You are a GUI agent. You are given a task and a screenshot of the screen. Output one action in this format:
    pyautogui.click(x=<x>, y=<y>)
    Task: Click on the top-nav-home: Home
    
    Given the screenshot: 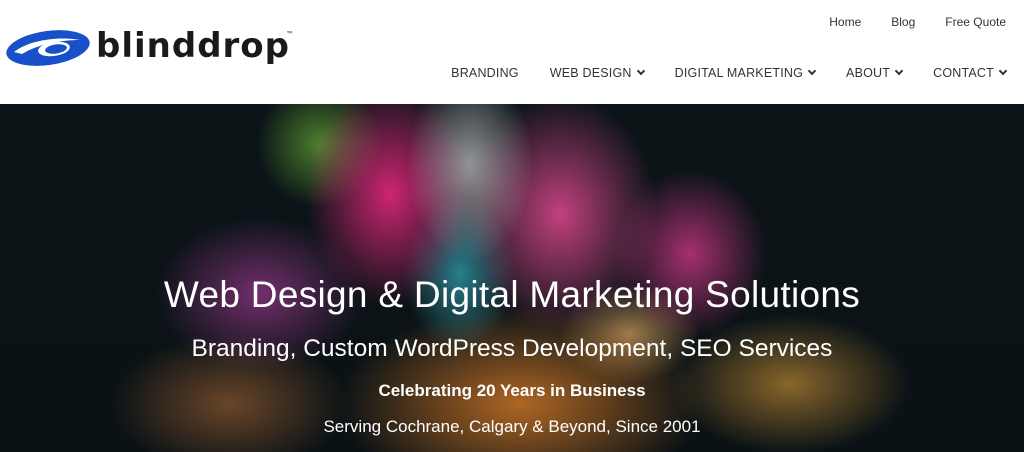 What is the action you would take?
    pyautogui.click(x=845, y=22)
    